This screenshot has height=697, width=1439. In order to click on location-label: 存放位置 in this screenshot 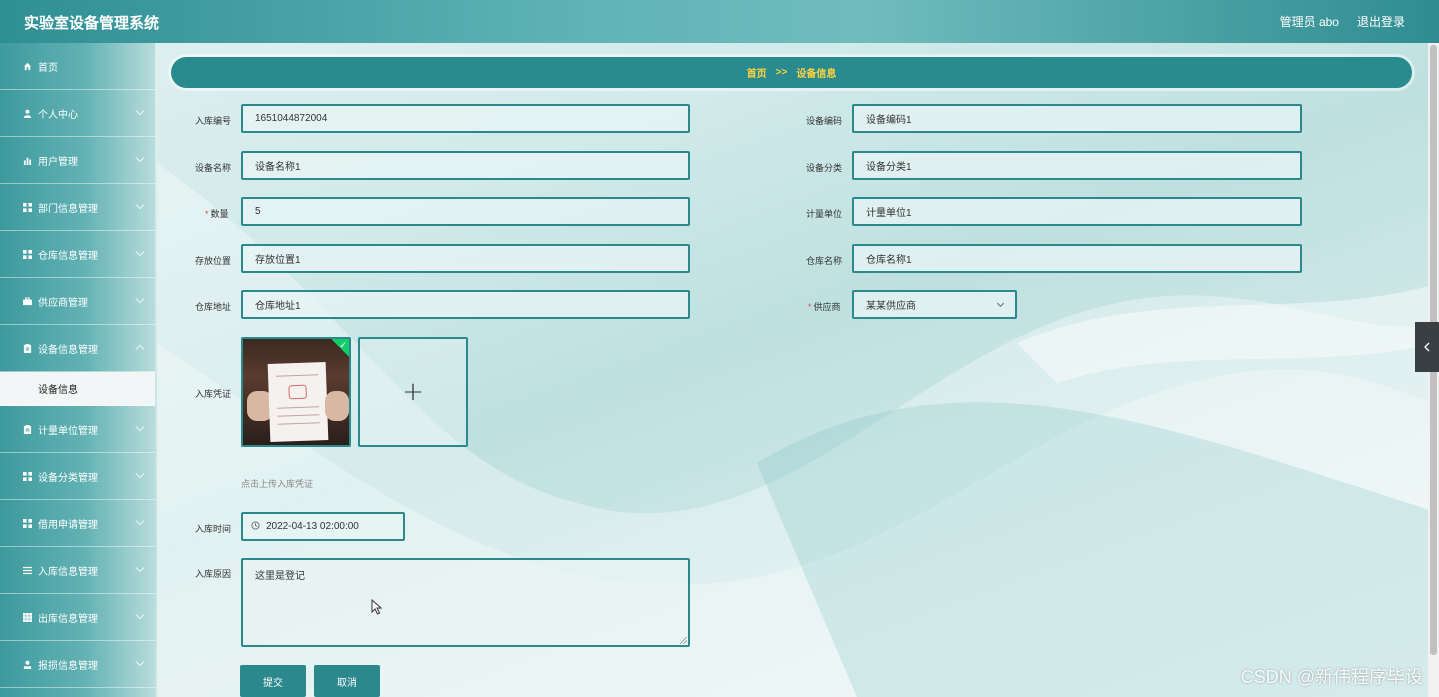, I will do `click(213, 261)`.